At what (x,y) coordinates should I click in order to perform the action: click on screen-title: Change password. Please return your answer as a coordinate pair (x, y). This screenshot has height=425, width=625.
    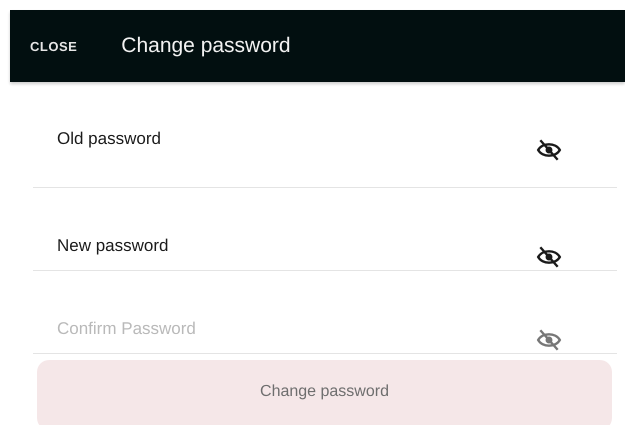
    Looking at the image, I should click on (206, 46).